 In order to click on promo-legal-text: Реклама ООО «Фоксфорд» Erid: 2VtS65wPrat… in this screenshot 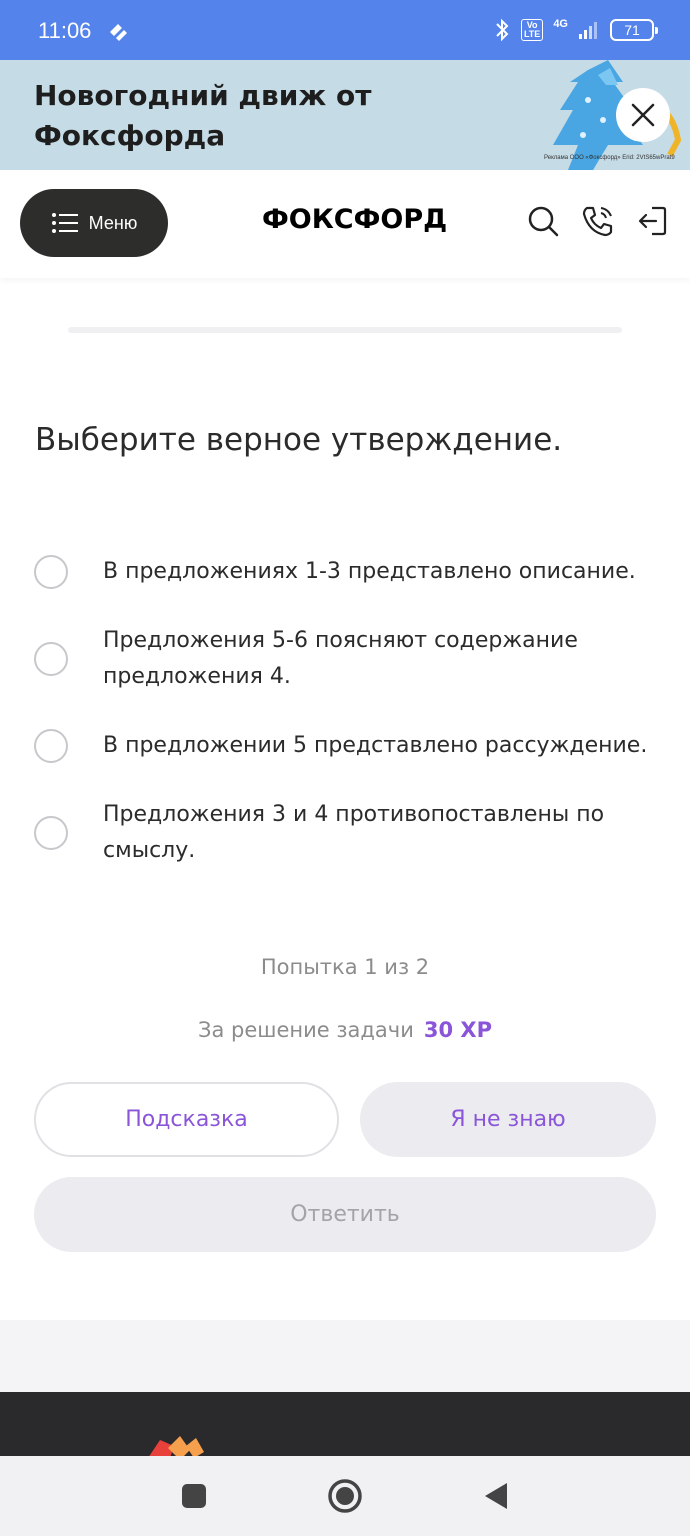, I will do `click(609, 158)`.